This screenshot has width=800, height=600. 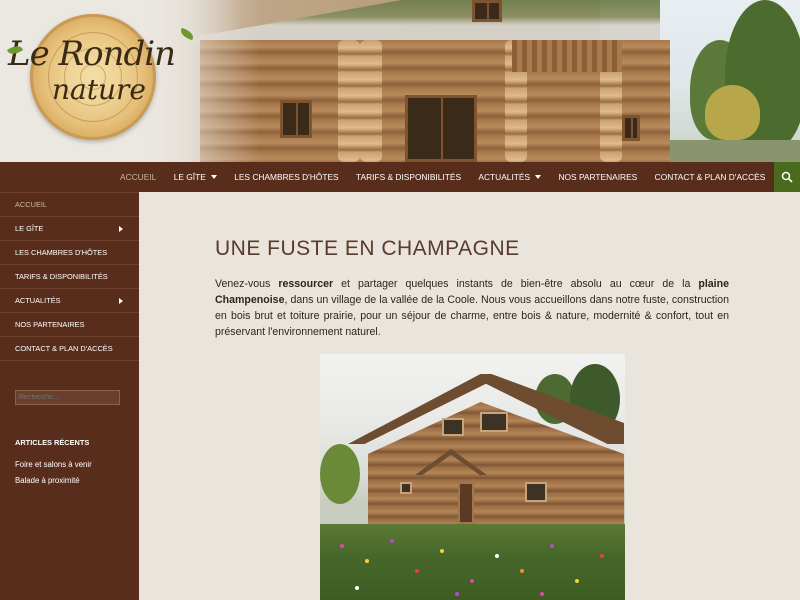 What do you see at coordinates (306, 284) in the screenshot?
I see `intro-bold-text: ressourcer` at bounding box center [306, 284].